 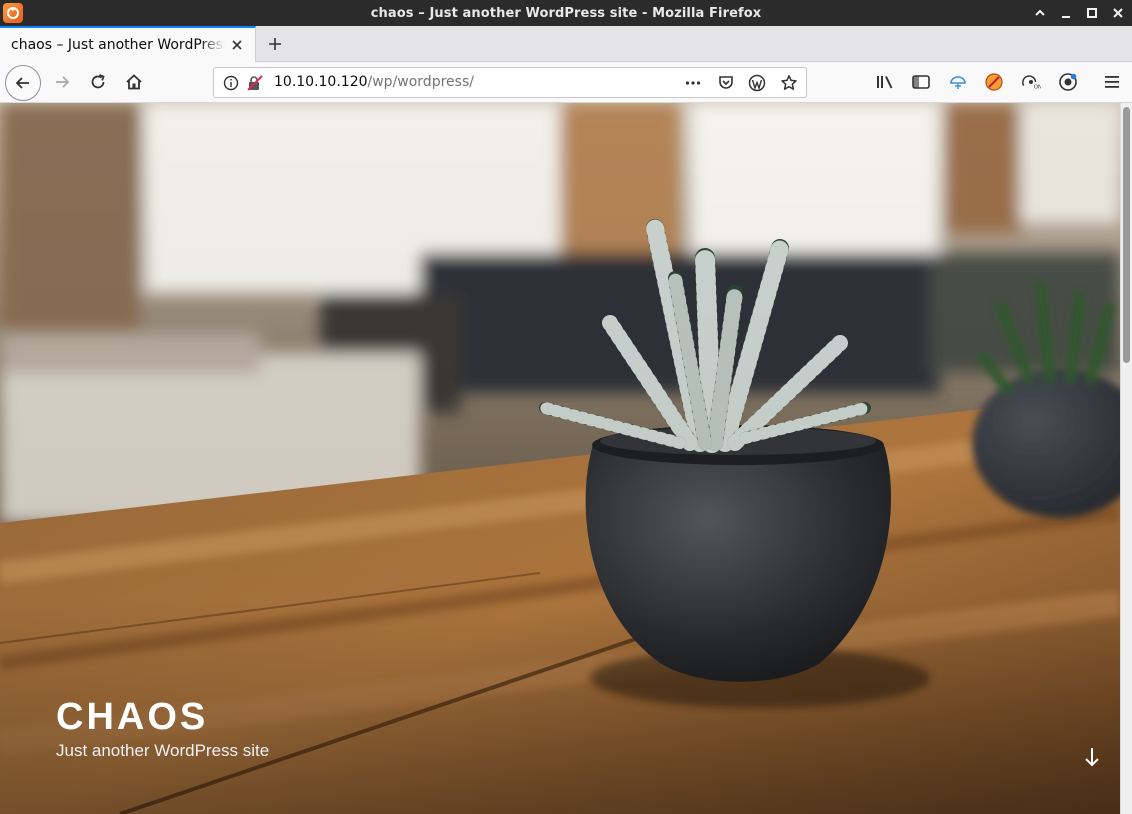 What do you see at coordinates (789, 83) in the screenshot?
I see `bookmark-star-icon` at bounding box center [789, 83].